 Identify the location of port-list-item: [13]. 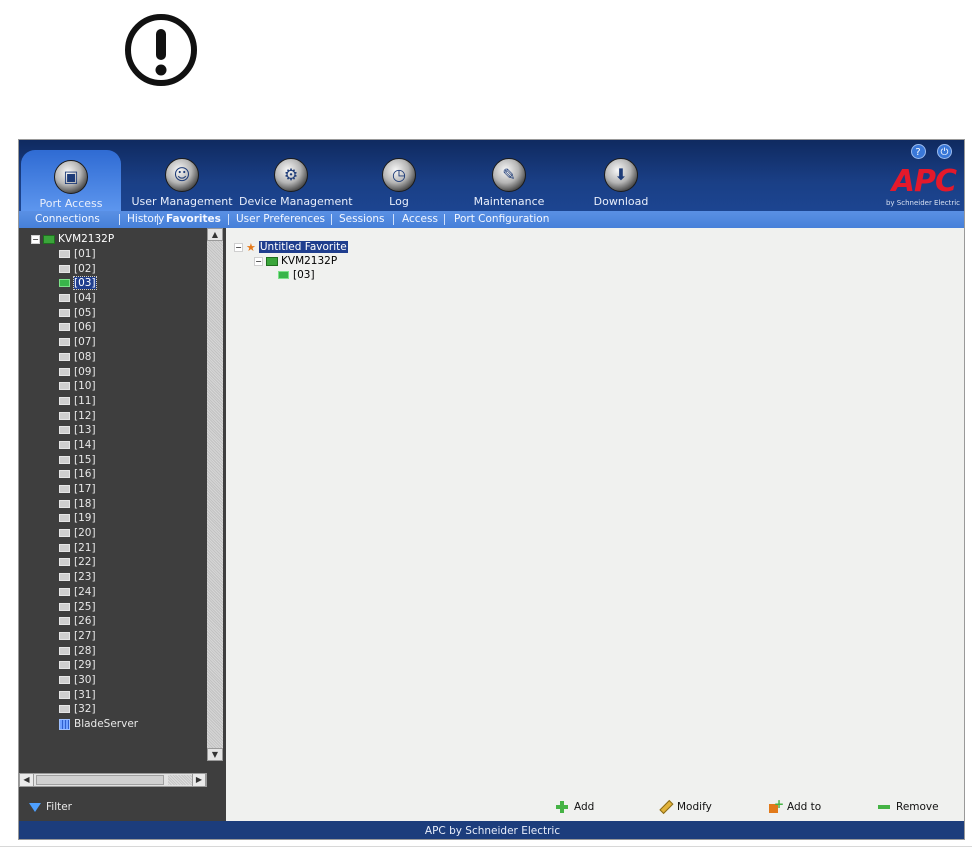
(98, 430).